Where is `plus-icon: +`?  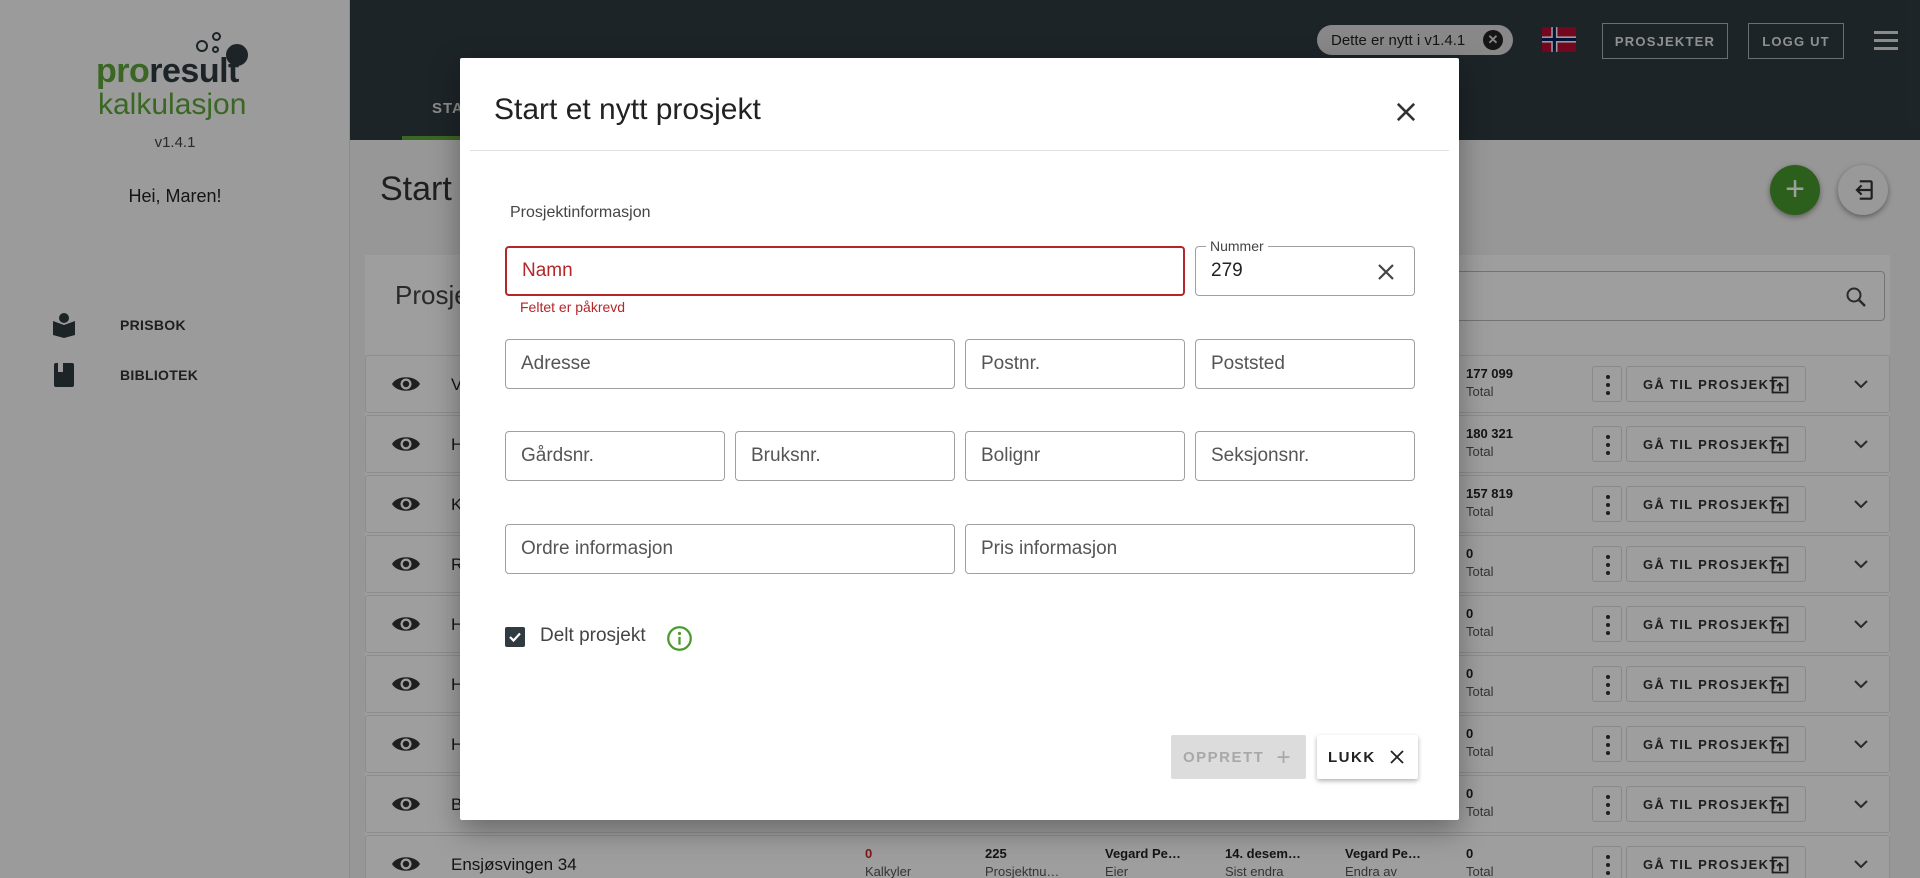 plus-icon: + is located at coordinates (1284, 757).